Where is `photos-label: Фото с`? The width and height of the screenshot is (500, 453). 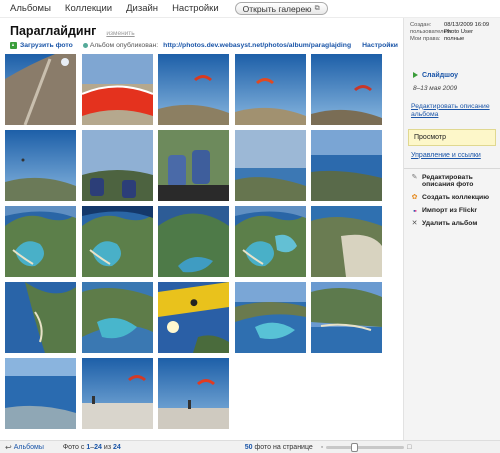 photos-label: Фото с is located at coordinates (73, 447).